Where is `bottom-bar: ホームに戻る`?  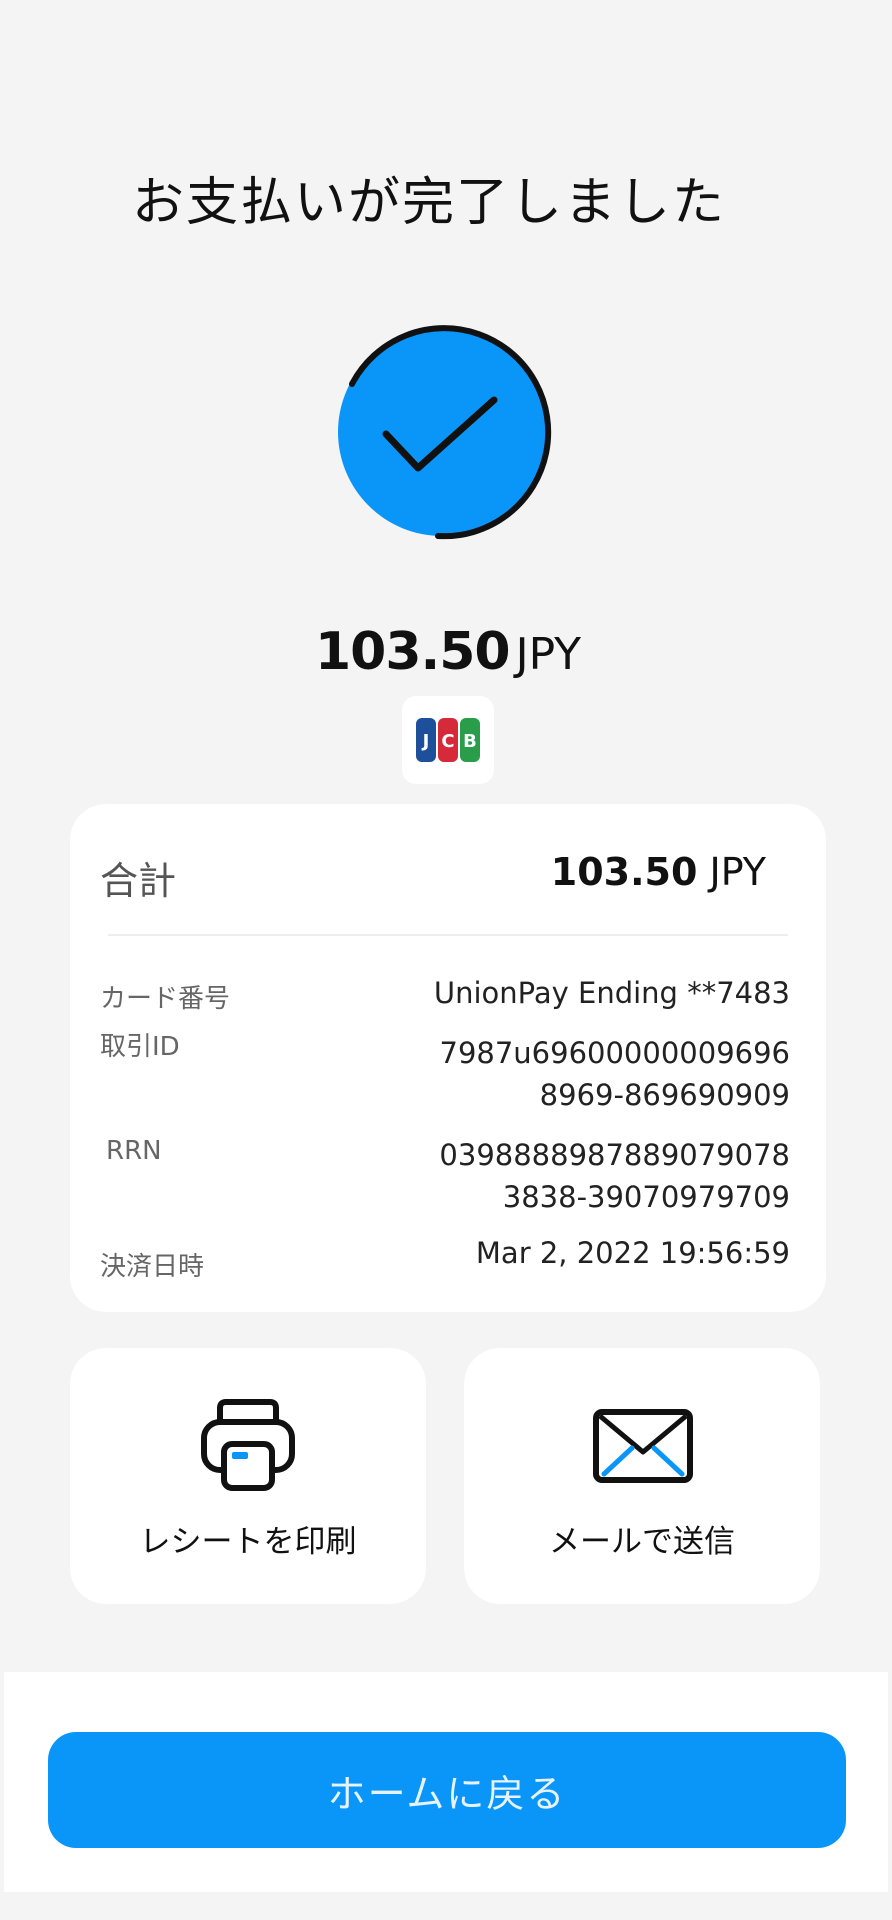 bottom-bar: ホームに戻る is located at coordinates (446, 1782).